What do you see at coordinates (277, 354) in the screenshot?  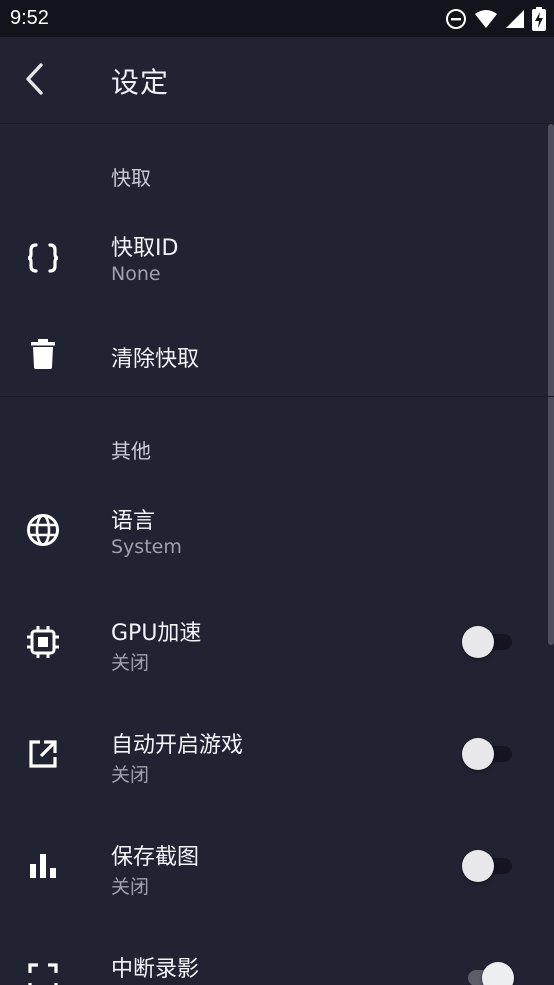 I see `setting-clear-snapshot: 清除快取` at bounding box center [277, 354].